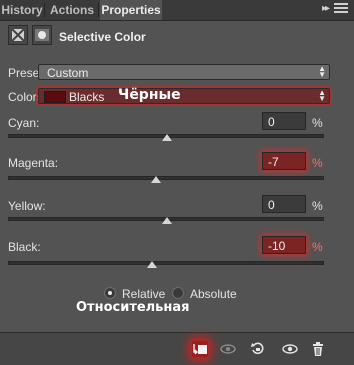 The width and height of the screenshot is (354, 365). Describe the element at coordinates (152, 264) in the screenshot. I see `black-slider-thumb` at that location.